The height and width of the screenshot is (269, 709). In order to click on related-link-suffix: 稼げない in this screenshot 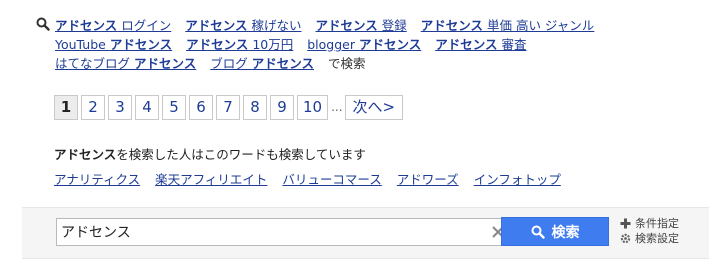, I will do `click(274, 25)`.